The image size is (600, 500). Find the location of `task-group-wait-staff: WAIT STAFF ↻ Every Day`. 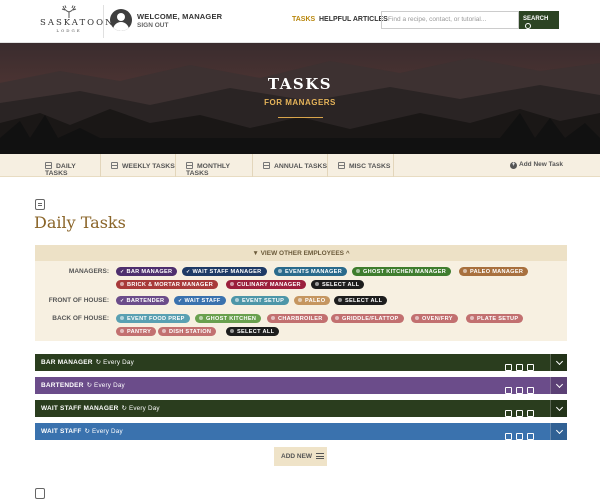

task-group-wait-staff: WAIT STAFF ↻ Every Day is located at coordinates (301, 431).